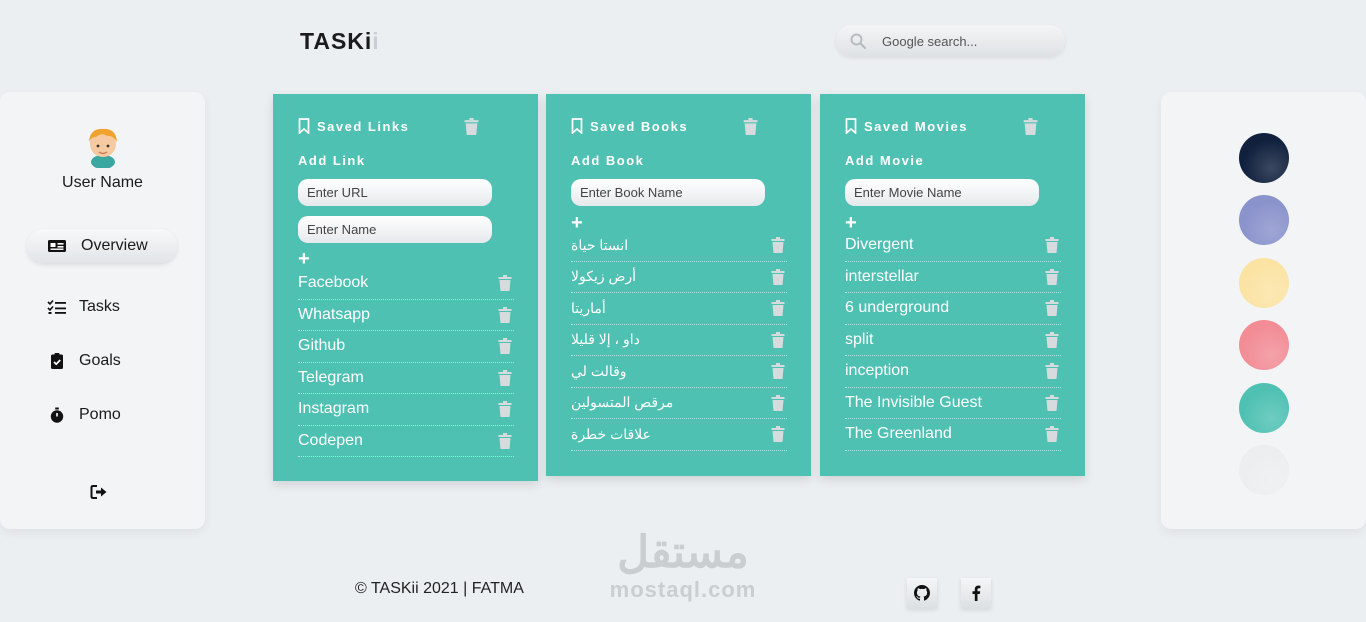 The width and height of the screenshot is (1366, 622). Describe the element at coordinates (406, 441) in the screenshot. I see `list-item: Codepen` at that location.